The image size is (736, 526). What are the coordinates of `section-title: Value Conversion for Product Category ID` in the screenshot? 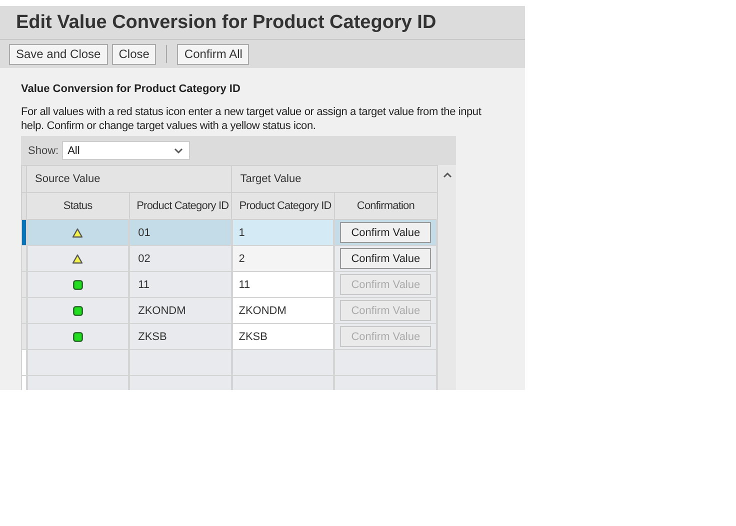 It's located at (131, 89).